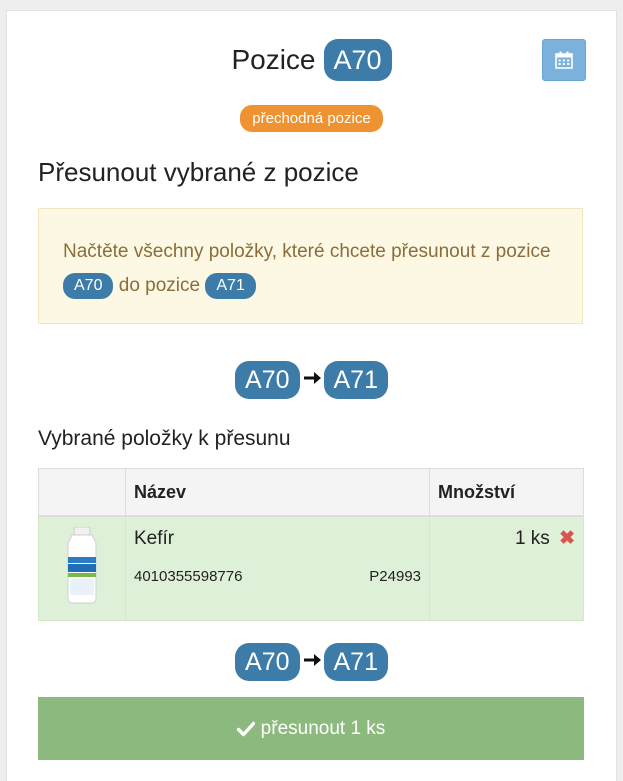 The height and width of the screenshot is (781, 623). I want to click on product-name: Kefír, so click(154, 538).